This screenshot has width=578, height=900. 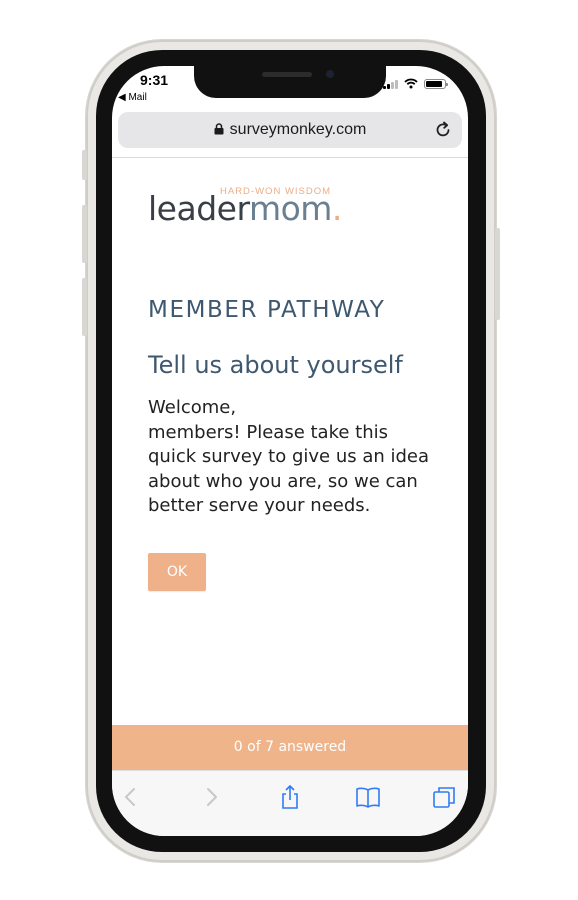 What do you see at coordinates (267, 310) in the screenshot?
I see `survey-title: MEMBER PATHWAY` at bounding box center [267, 310].